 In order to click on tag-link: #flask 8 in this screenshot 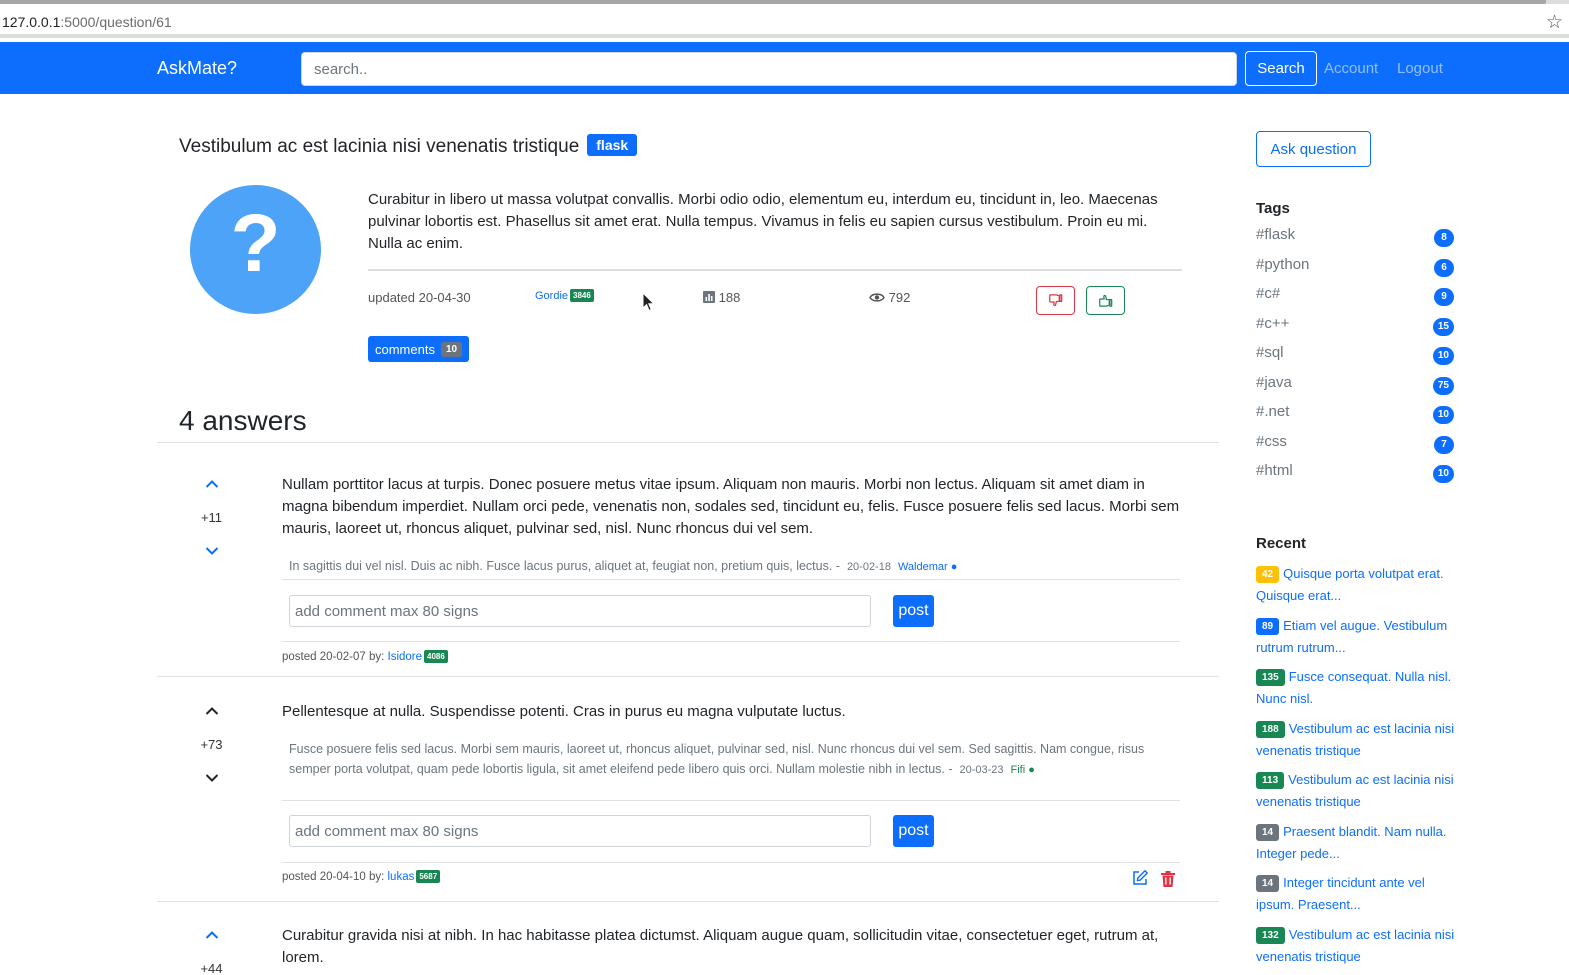, I will do `click(1355, 238)`.